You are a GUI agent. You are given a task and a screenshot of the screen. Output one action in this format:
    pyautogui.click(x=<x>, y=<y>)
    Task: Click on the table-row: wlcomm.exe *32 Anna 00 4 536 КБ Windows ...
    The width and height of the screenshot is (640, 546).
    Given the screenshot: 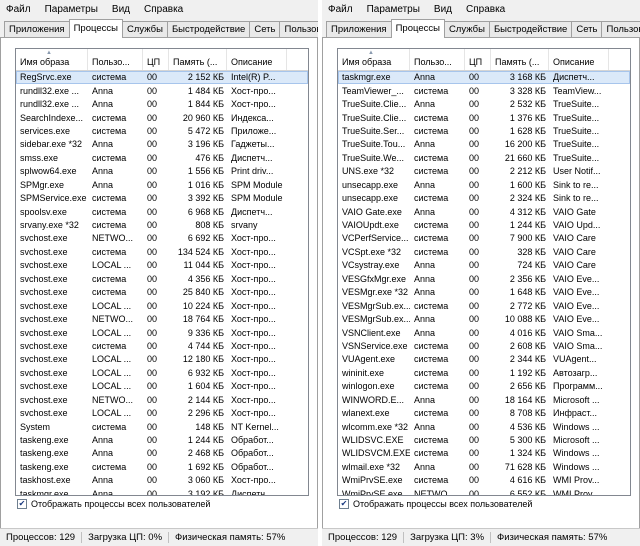 What is the action you would take?
    pyautogui.click(x=484, y=426)
    